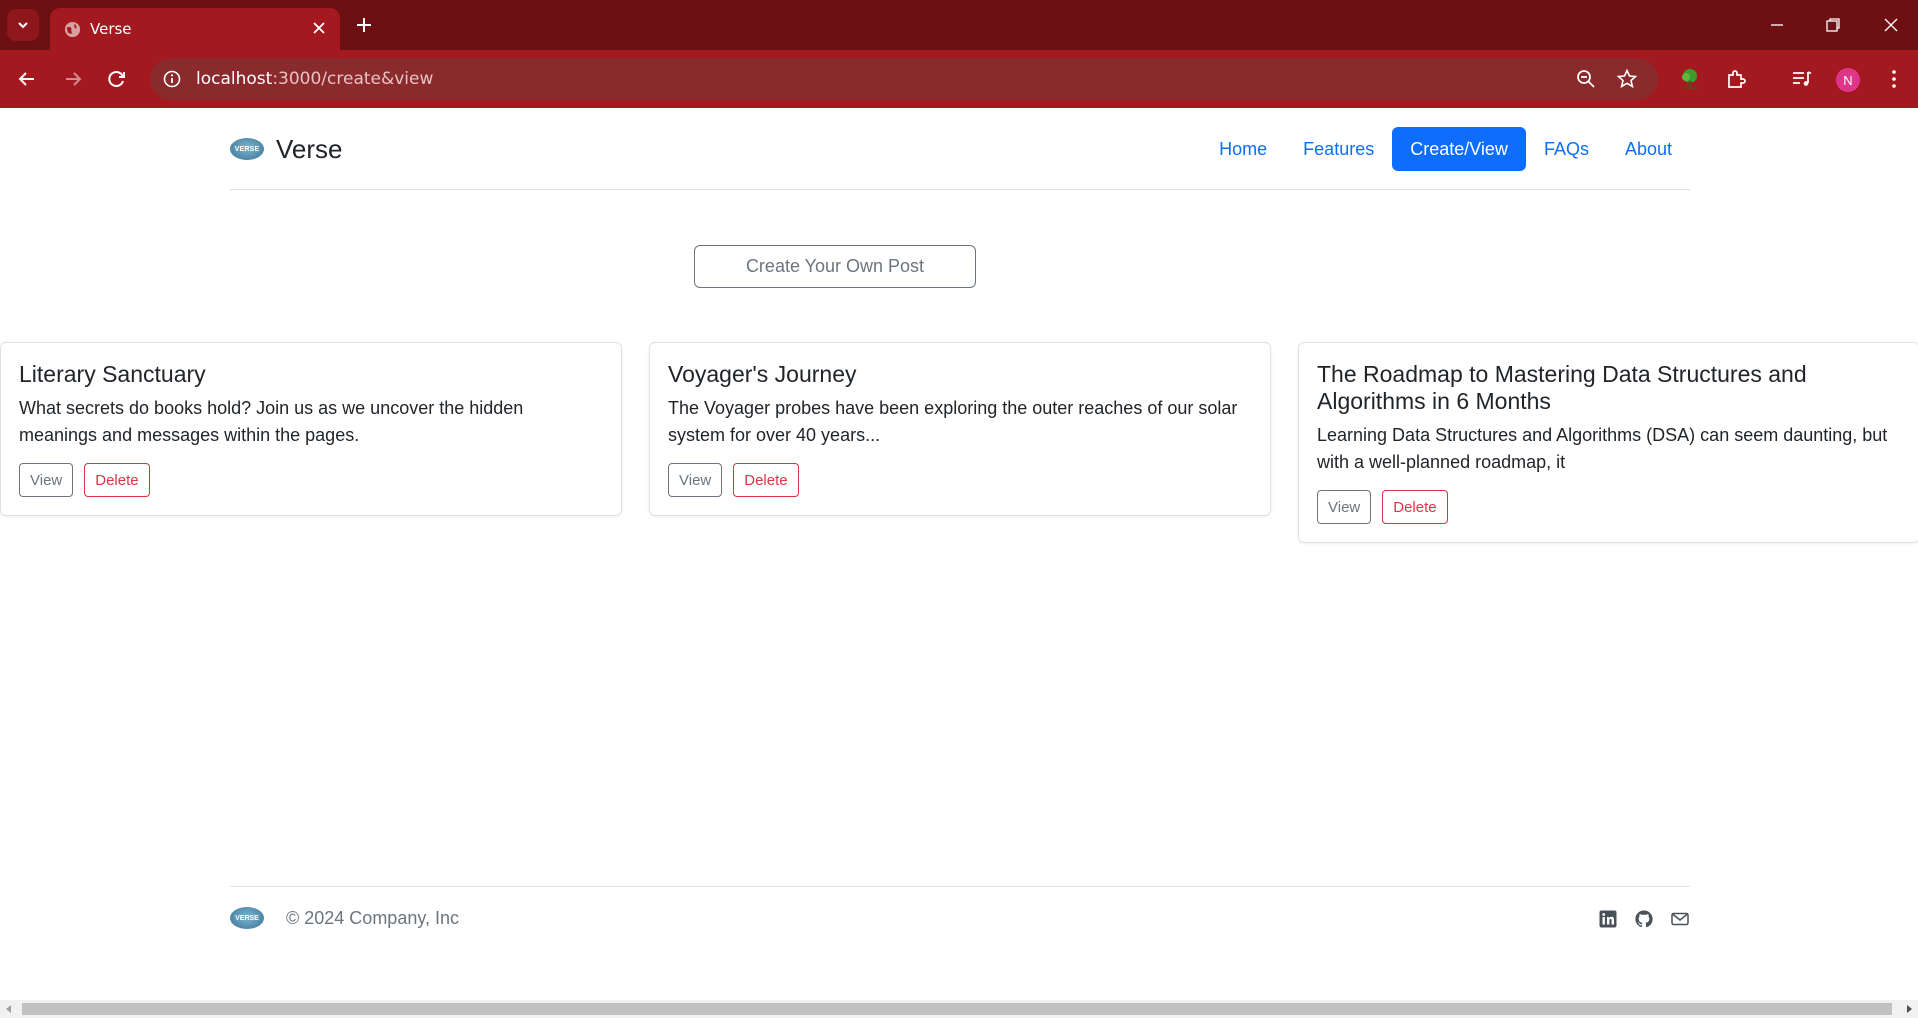 This screenshot has width=1918, height=1018. Describe the element at coordinates (762, 374) in the screenshot. I see `post-title: Voyager's Journey` at that location.